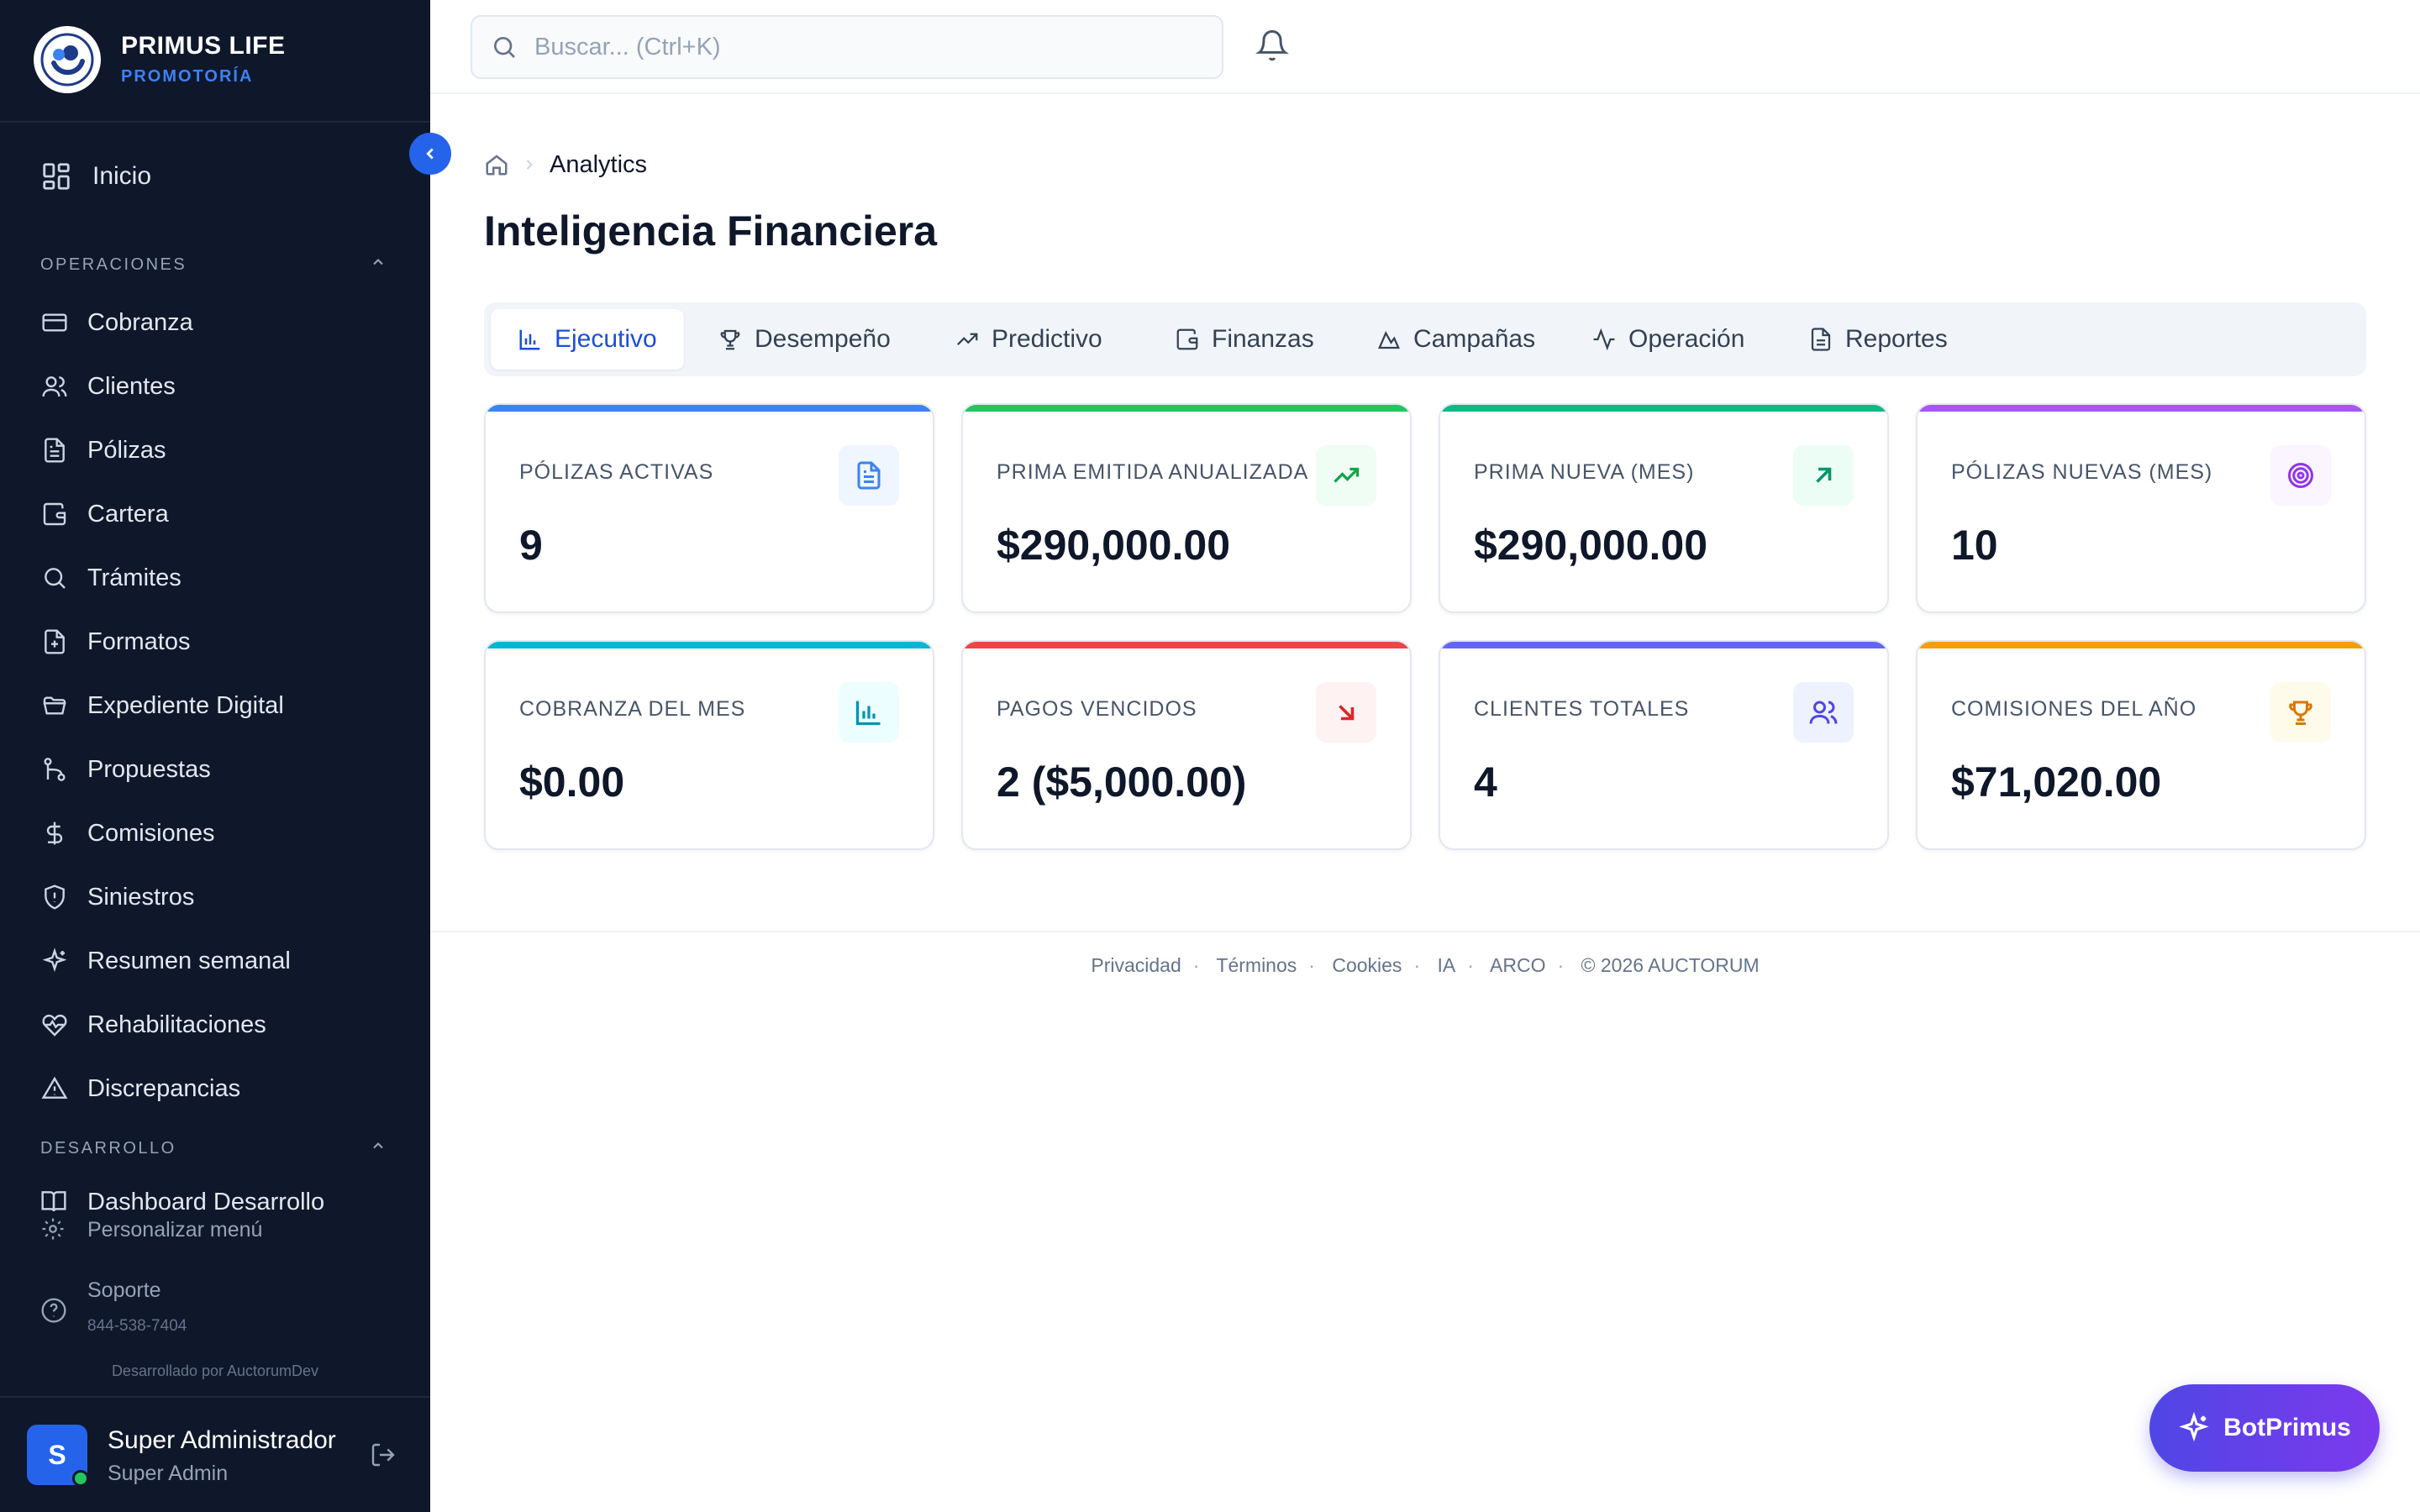  I want to click on sidebar-item-propuestas: Propuestas, so click(125, 769).